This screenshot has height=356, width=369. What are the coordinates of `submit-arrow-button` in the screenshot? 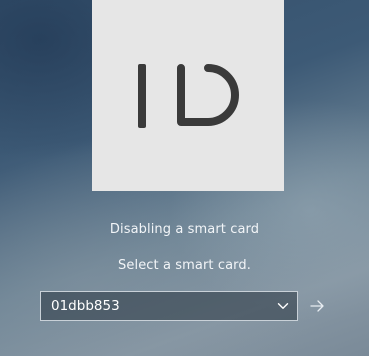 It's located at (317, 306).